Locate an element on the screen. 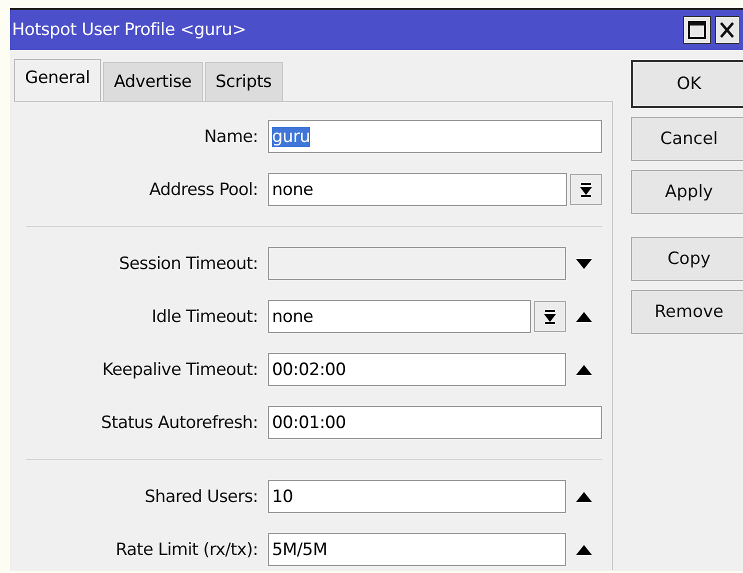 Image resolution: width=743 pixels, height=573 pixels. dialog-button: OK is located at coordinates (687, 84).